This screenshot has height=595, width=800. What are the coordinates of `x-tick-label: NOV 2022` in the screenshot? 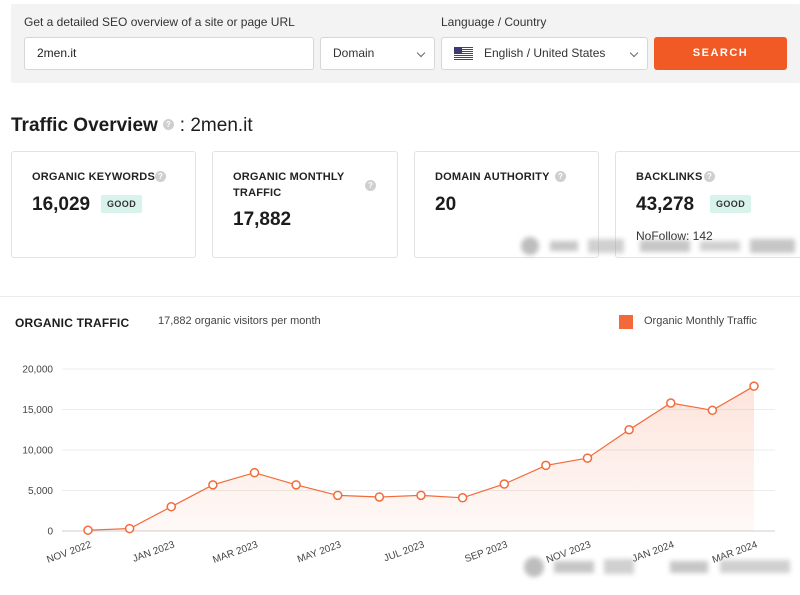 It's located at (69, 552).